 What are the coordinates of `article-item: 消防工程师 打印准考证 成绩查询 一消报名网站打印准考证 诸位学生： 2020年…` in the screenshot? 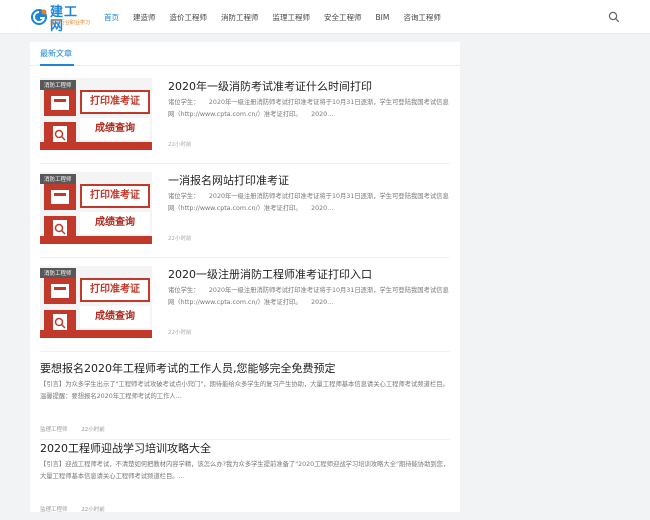 It's located at (245, 215).